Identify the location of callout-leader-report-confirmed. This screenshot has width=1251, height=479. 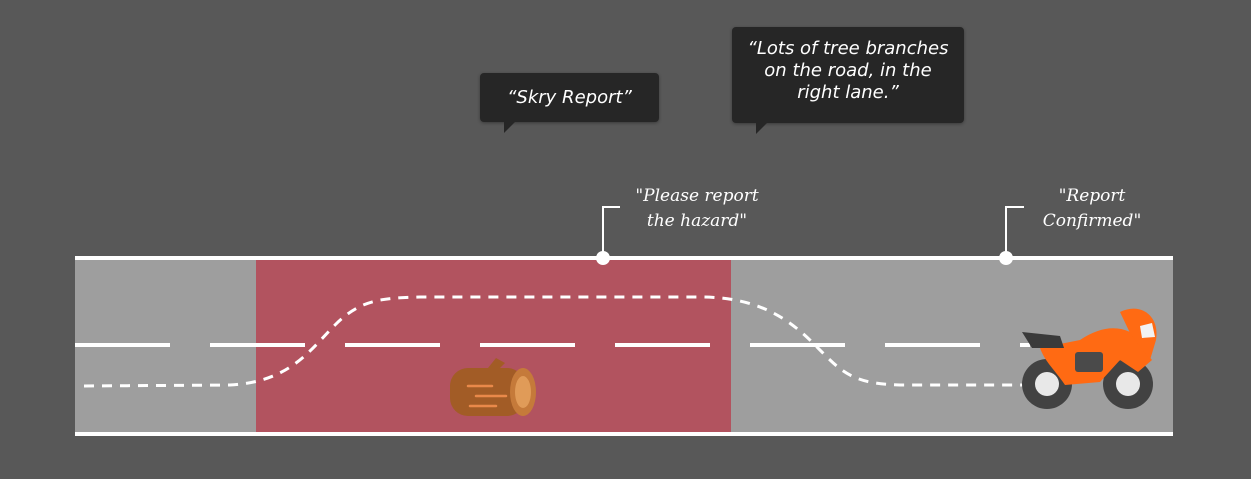
(1014, 232).